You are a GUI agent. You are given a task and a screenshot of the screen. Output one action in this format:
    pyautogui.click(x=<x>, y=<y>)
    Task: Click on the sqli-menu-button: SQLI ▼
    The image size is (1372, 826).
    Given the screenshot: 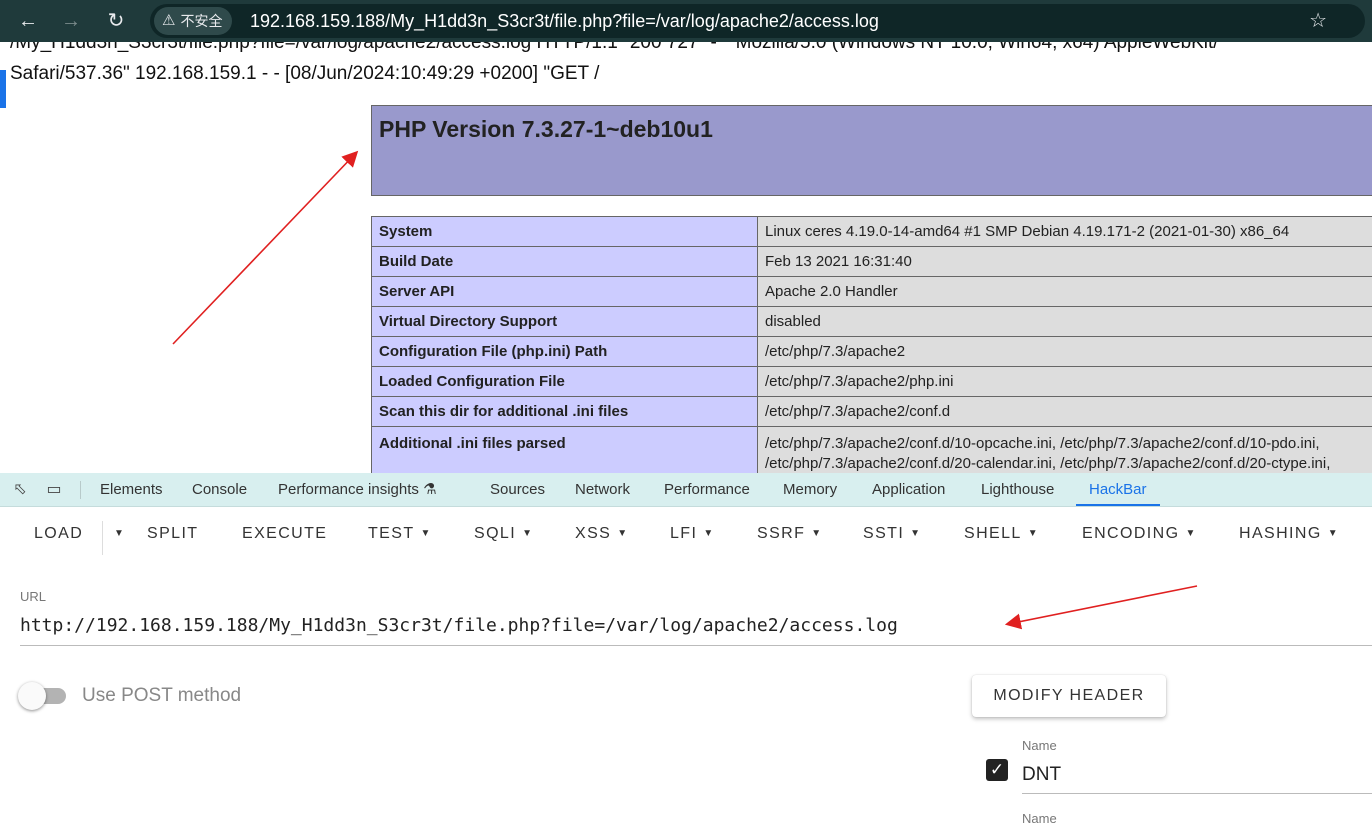 What is the action you would take?
    pyautogui.click(x=503, y=534)
    